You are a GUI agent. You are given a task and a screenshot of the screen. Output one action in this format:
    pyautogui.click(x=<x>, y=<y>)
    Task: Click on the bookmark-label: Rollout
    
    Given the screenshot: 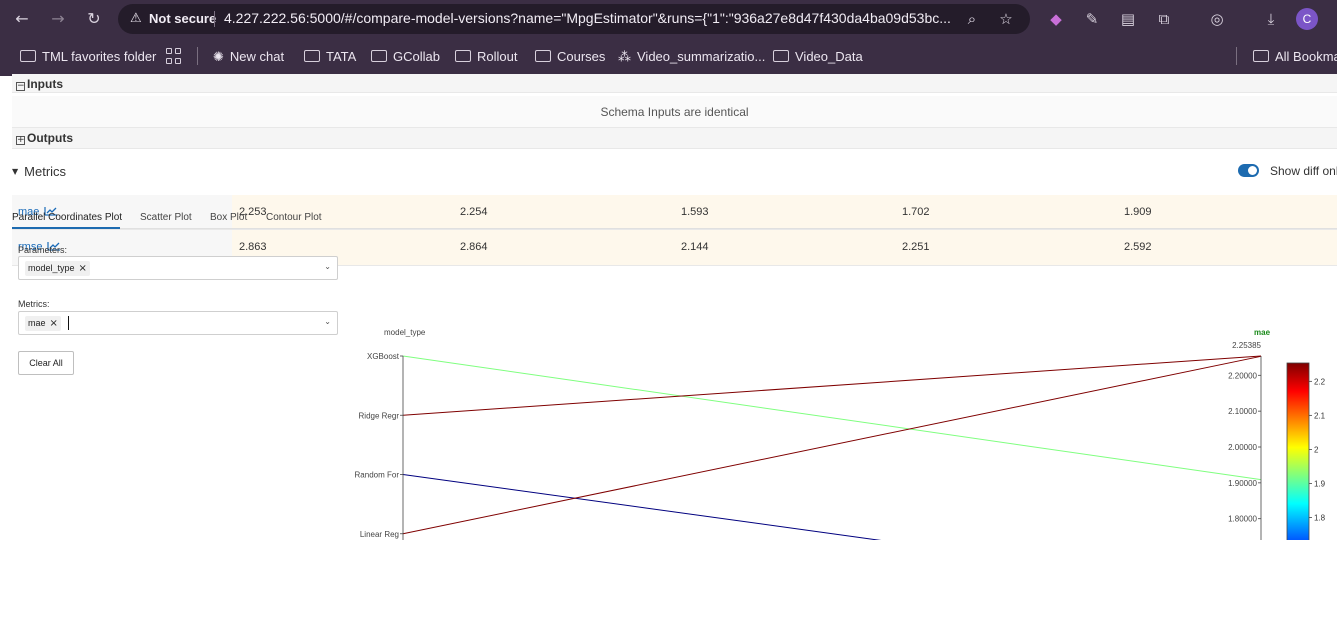 What is the action you would take?
    pyautogui.click(x=497, y=56)
    